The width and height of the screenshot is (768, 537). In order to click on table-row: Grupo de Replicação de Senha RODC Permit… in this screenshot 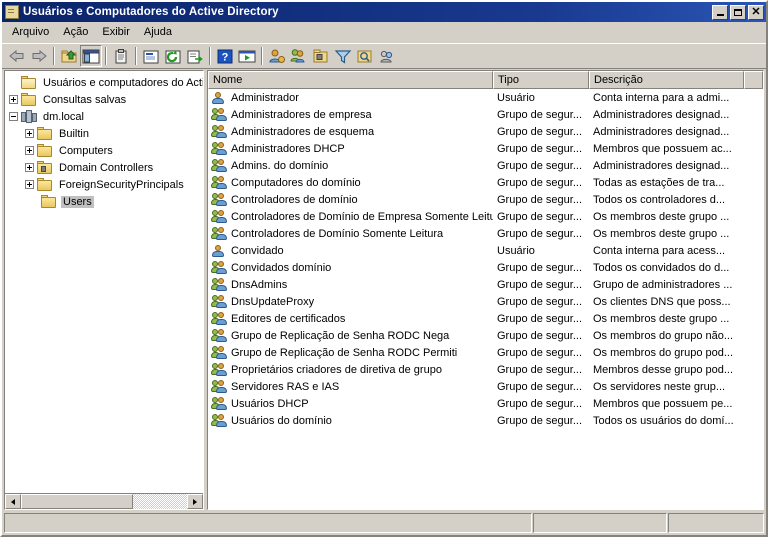, I will do `click(485, 352)`.